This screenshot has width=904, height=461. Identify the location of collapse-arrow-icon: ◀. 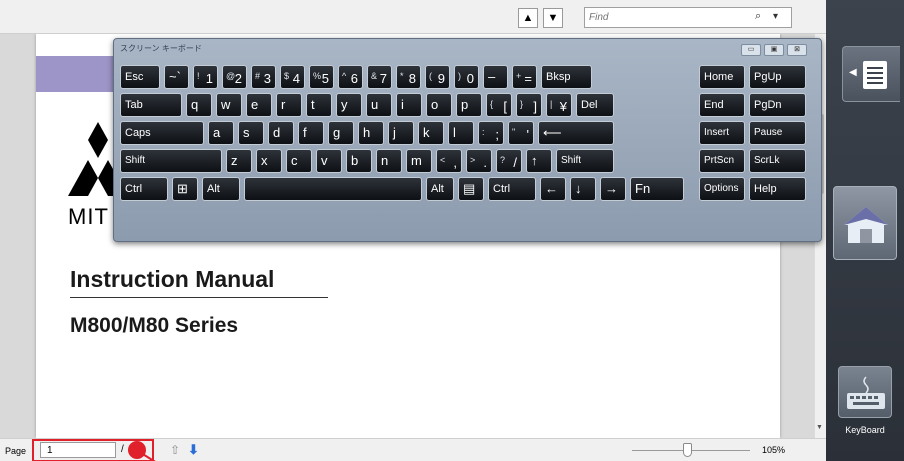
(853, 72).